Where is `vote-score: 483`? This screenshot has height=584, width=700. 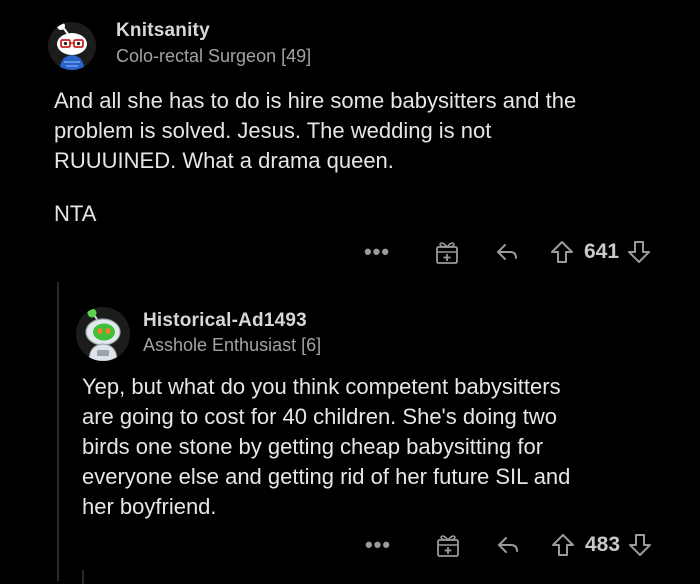 vote-score: 483 is located at coordinates (603, 544).